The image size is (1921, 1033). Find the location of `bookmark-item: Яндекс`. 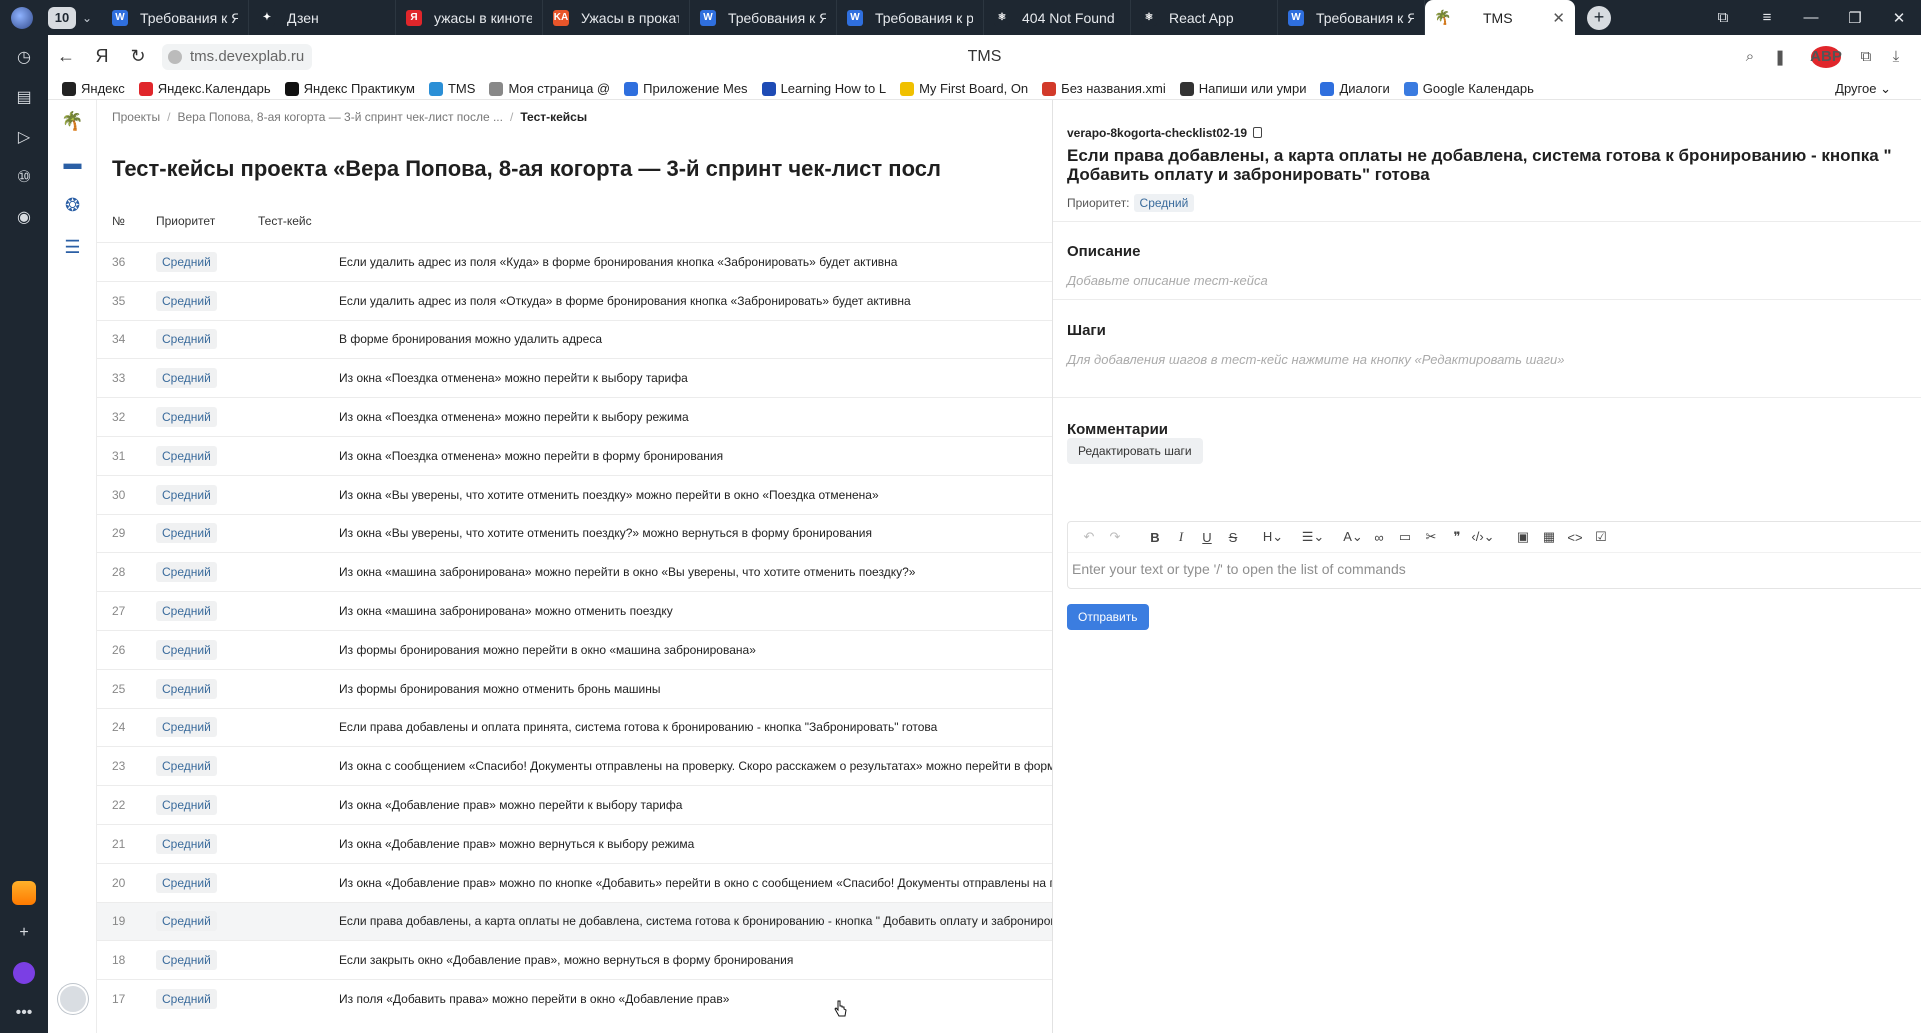

bookmark-item: Яндекс is located at coordinates (93, 88).